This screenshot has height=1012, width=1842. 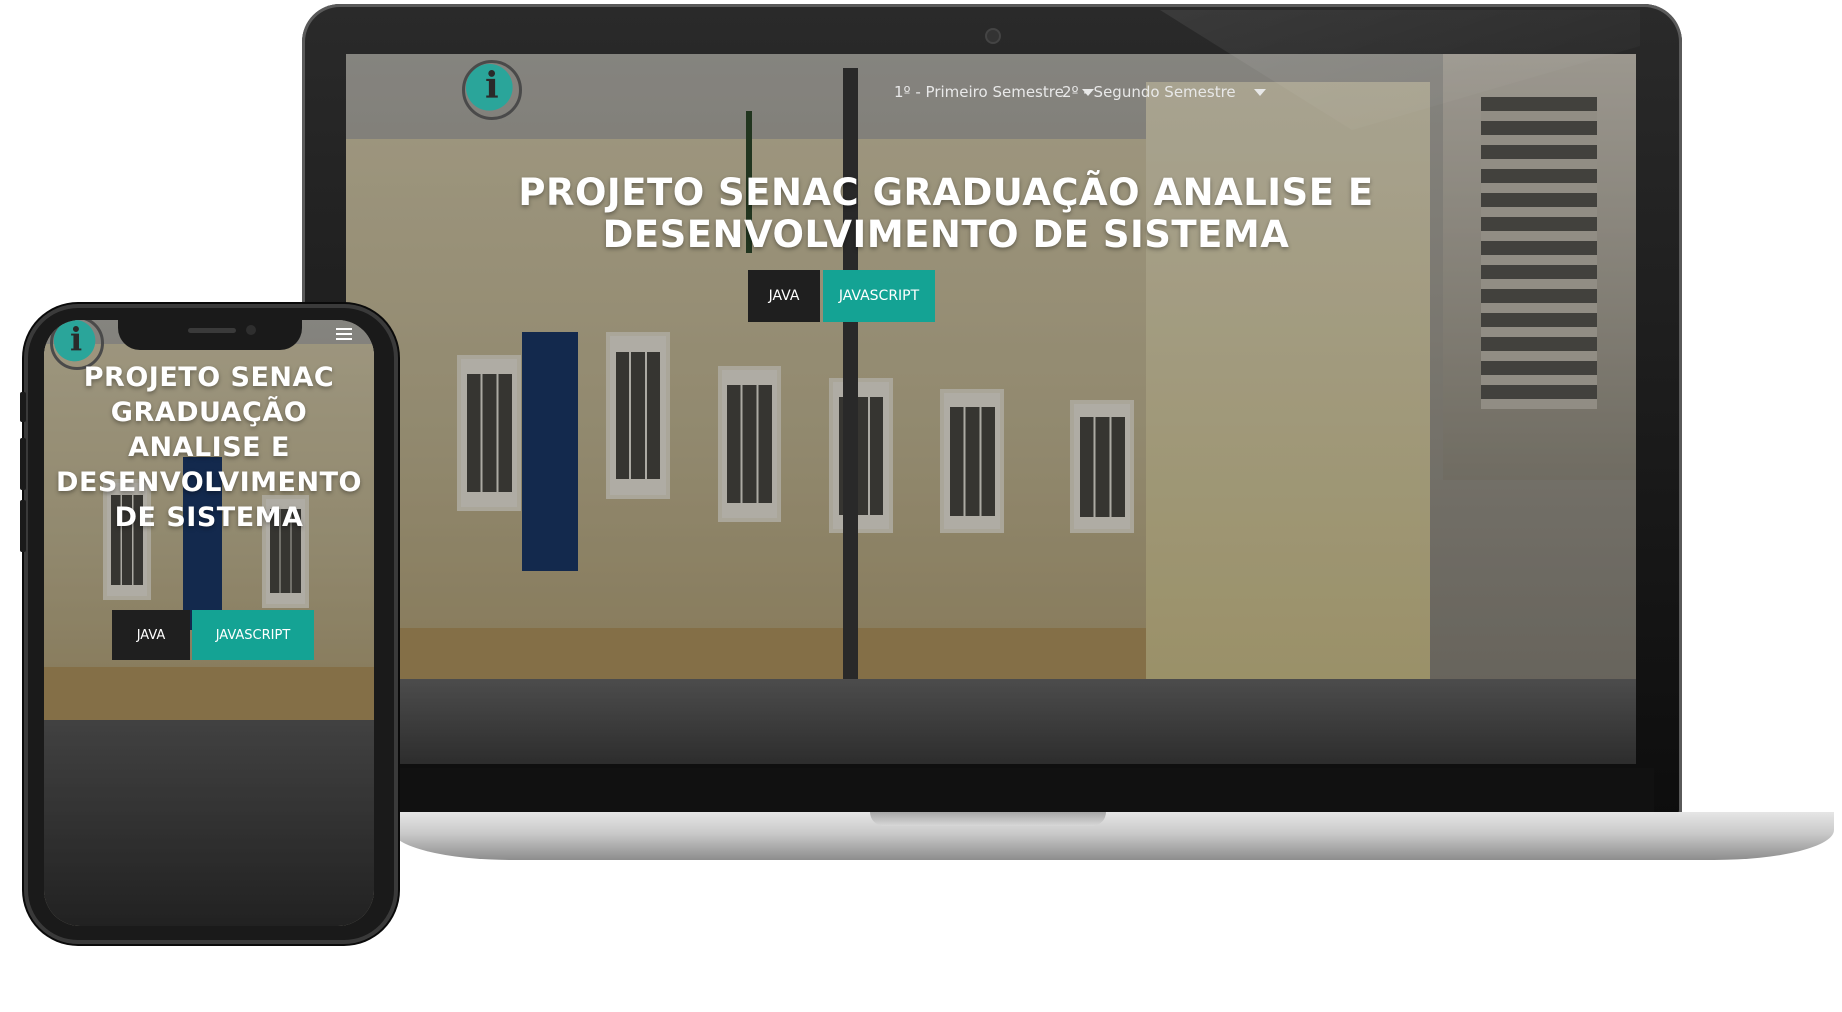 I want to click on phone-camera, so click(x=251, y=330).